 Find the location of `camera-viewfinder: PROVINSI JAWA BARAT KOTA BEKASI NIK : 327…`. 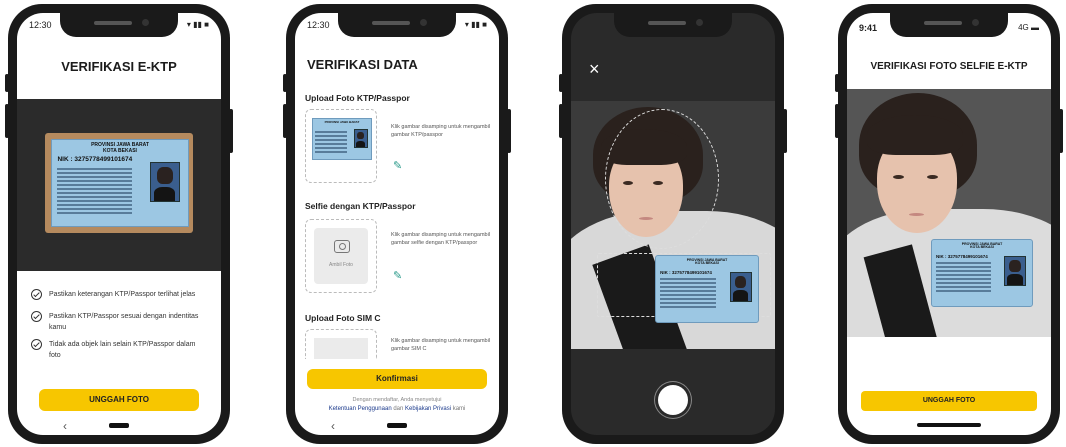

camera-viewfinder: PROVINSI JAWA BARAT KOTA BEKASI NIK : 327… is located at coordinates (673, 225).